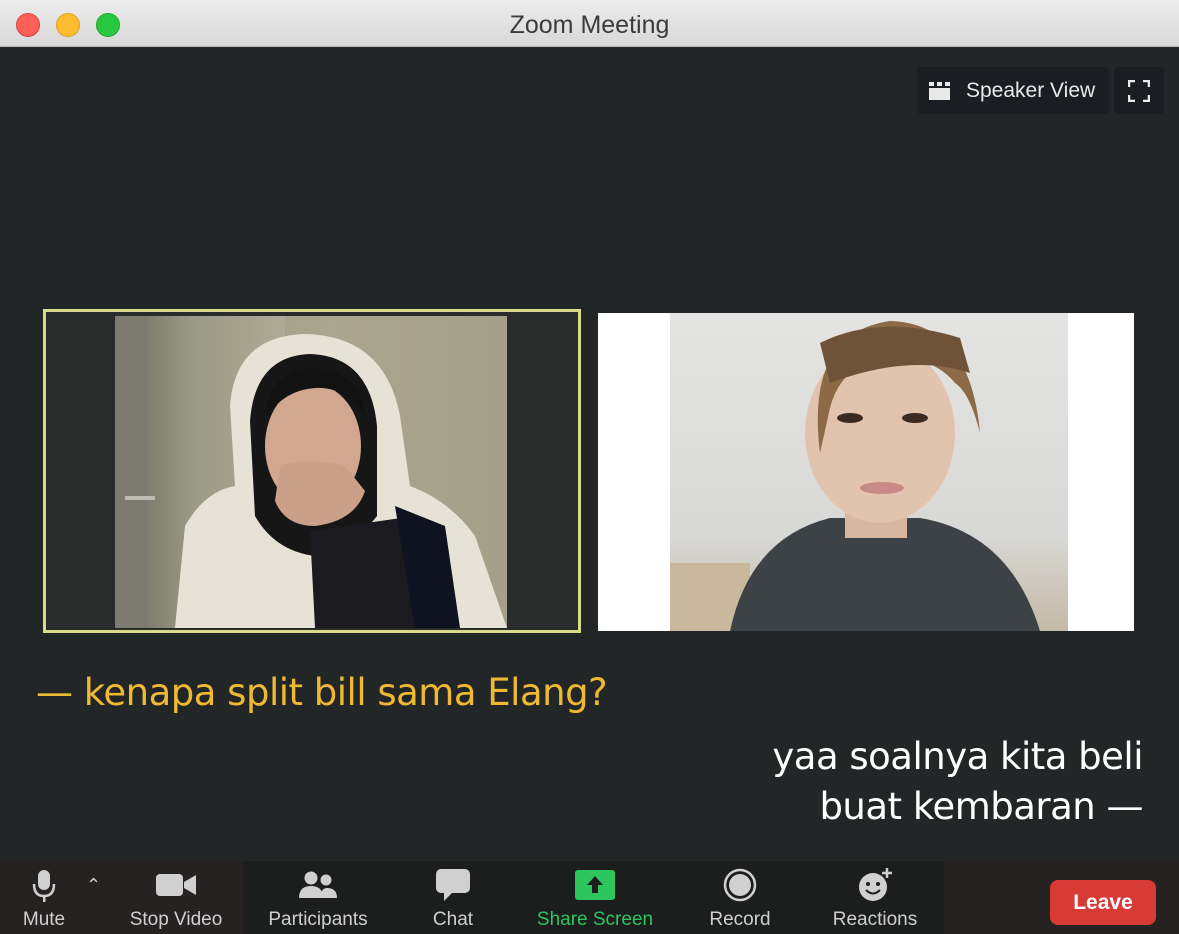 The height and width of the screenshot is (934, 1179). Describe the element at coordinates (322, 692) in the screenshot. I see `caption-question: — kenapa split bill sama Elang?` at that location.